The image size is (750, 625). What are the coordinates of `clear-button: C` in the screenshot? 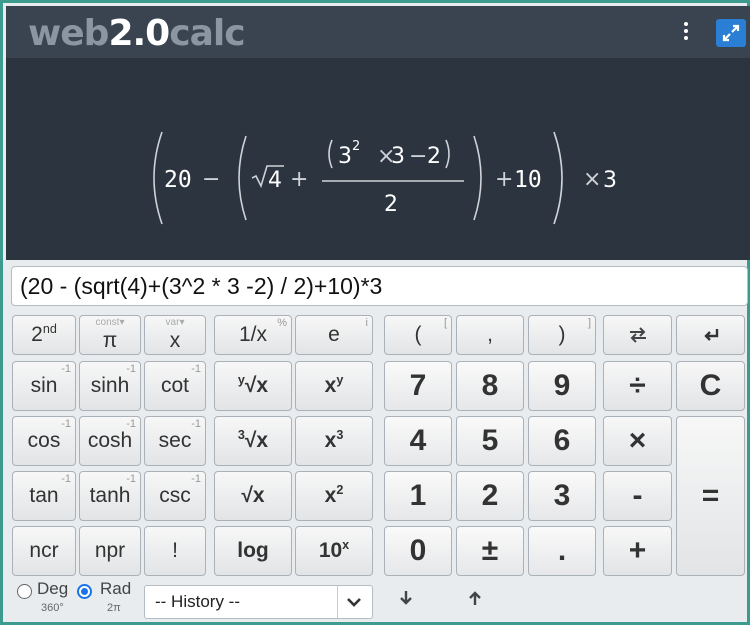 It's located at (710, 386).